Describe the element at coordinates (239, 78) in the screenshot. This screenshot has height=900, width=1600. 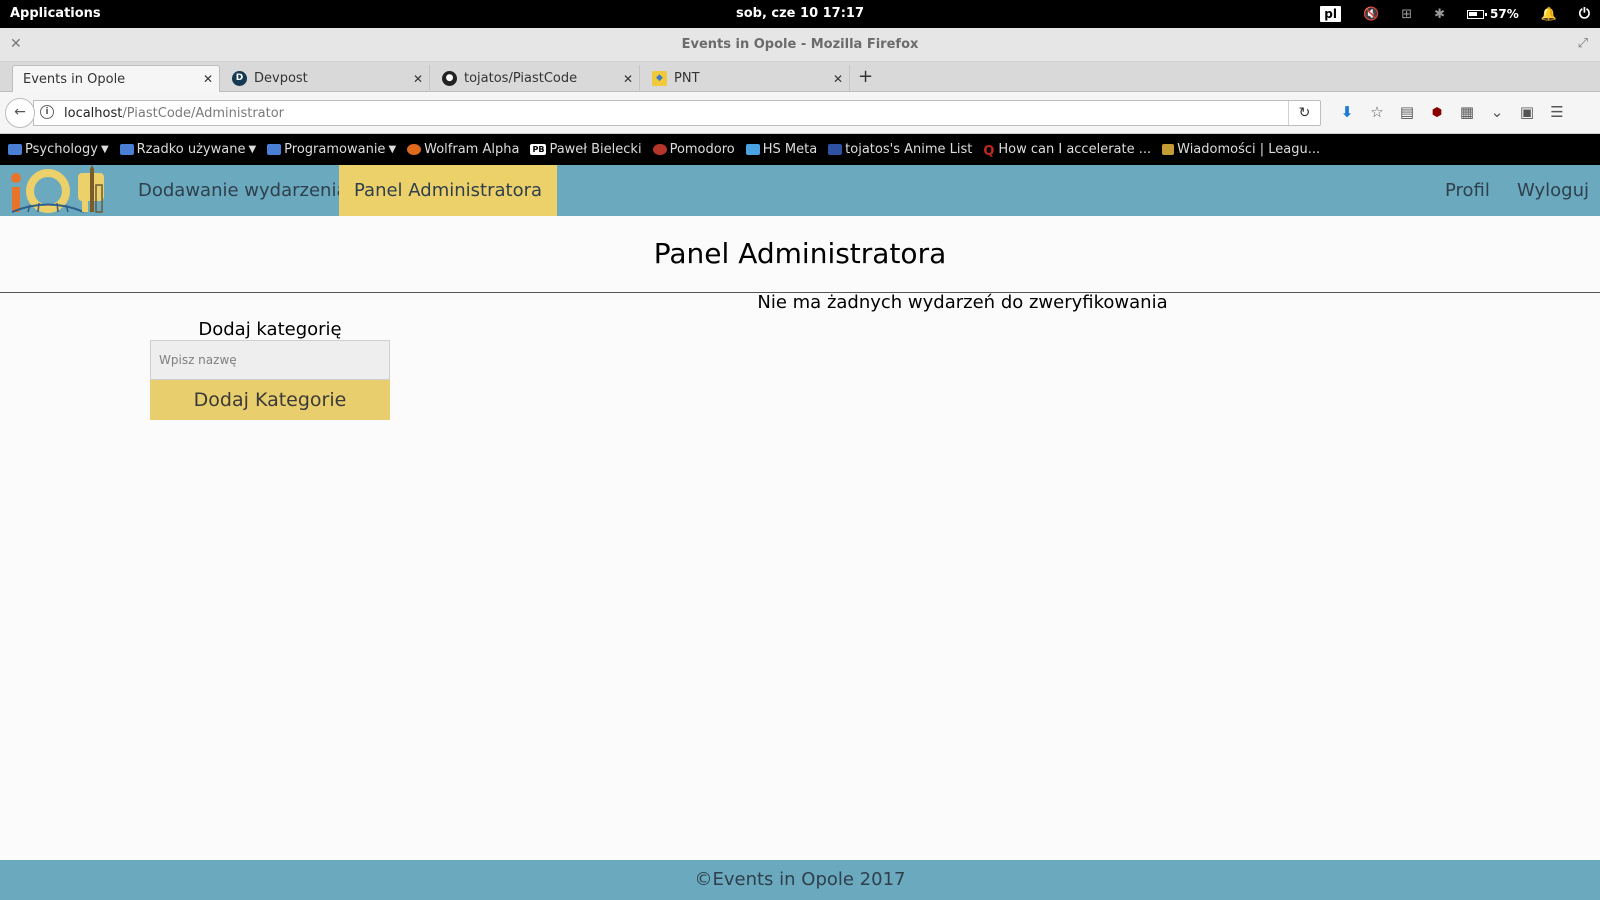
I see `devpost-icon: D` at that location.